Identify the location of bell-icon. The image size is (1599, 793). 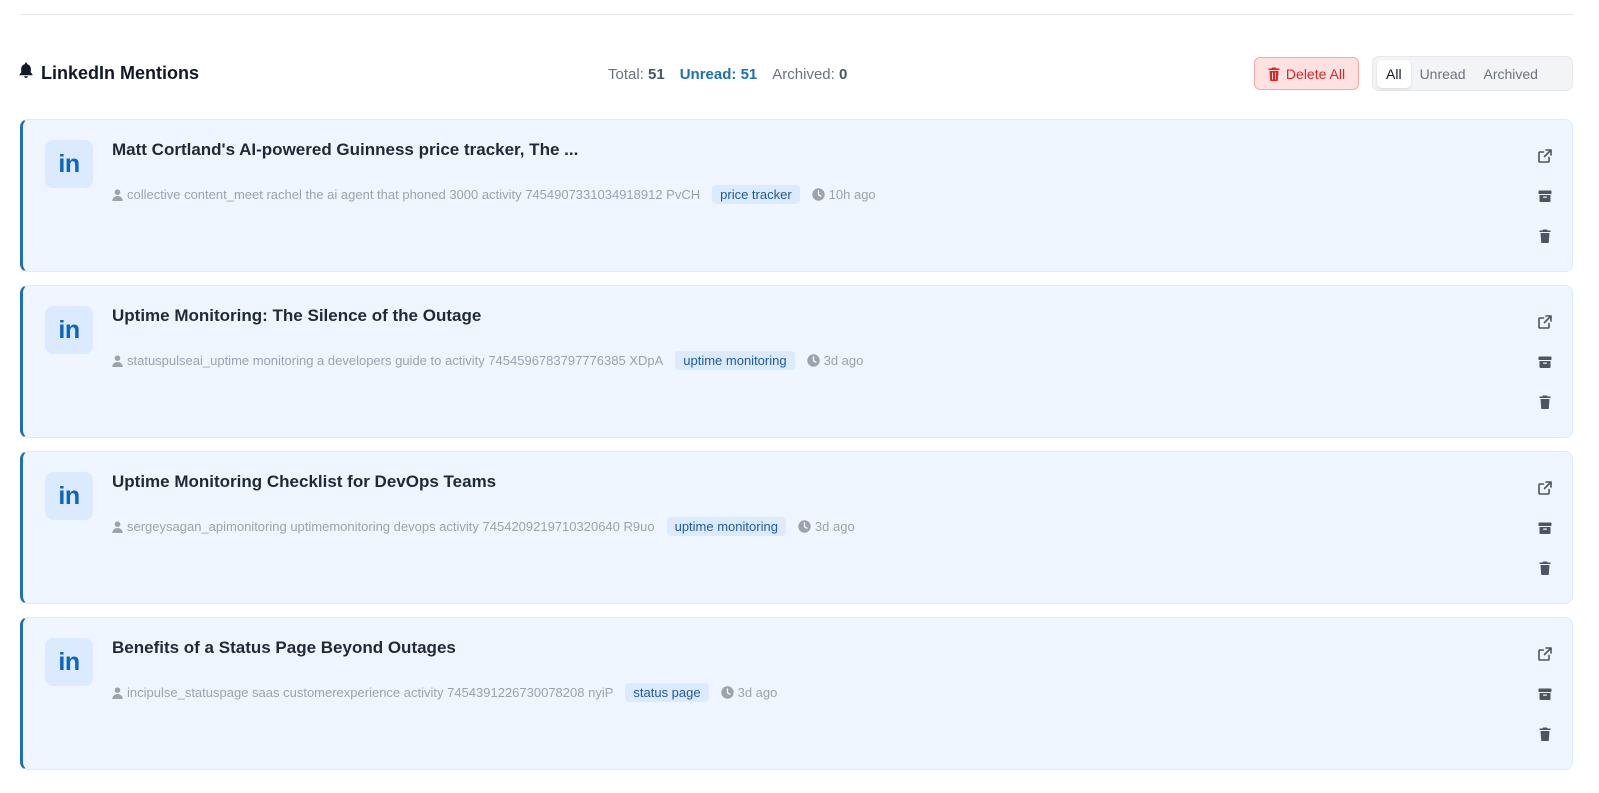
(26, 73).